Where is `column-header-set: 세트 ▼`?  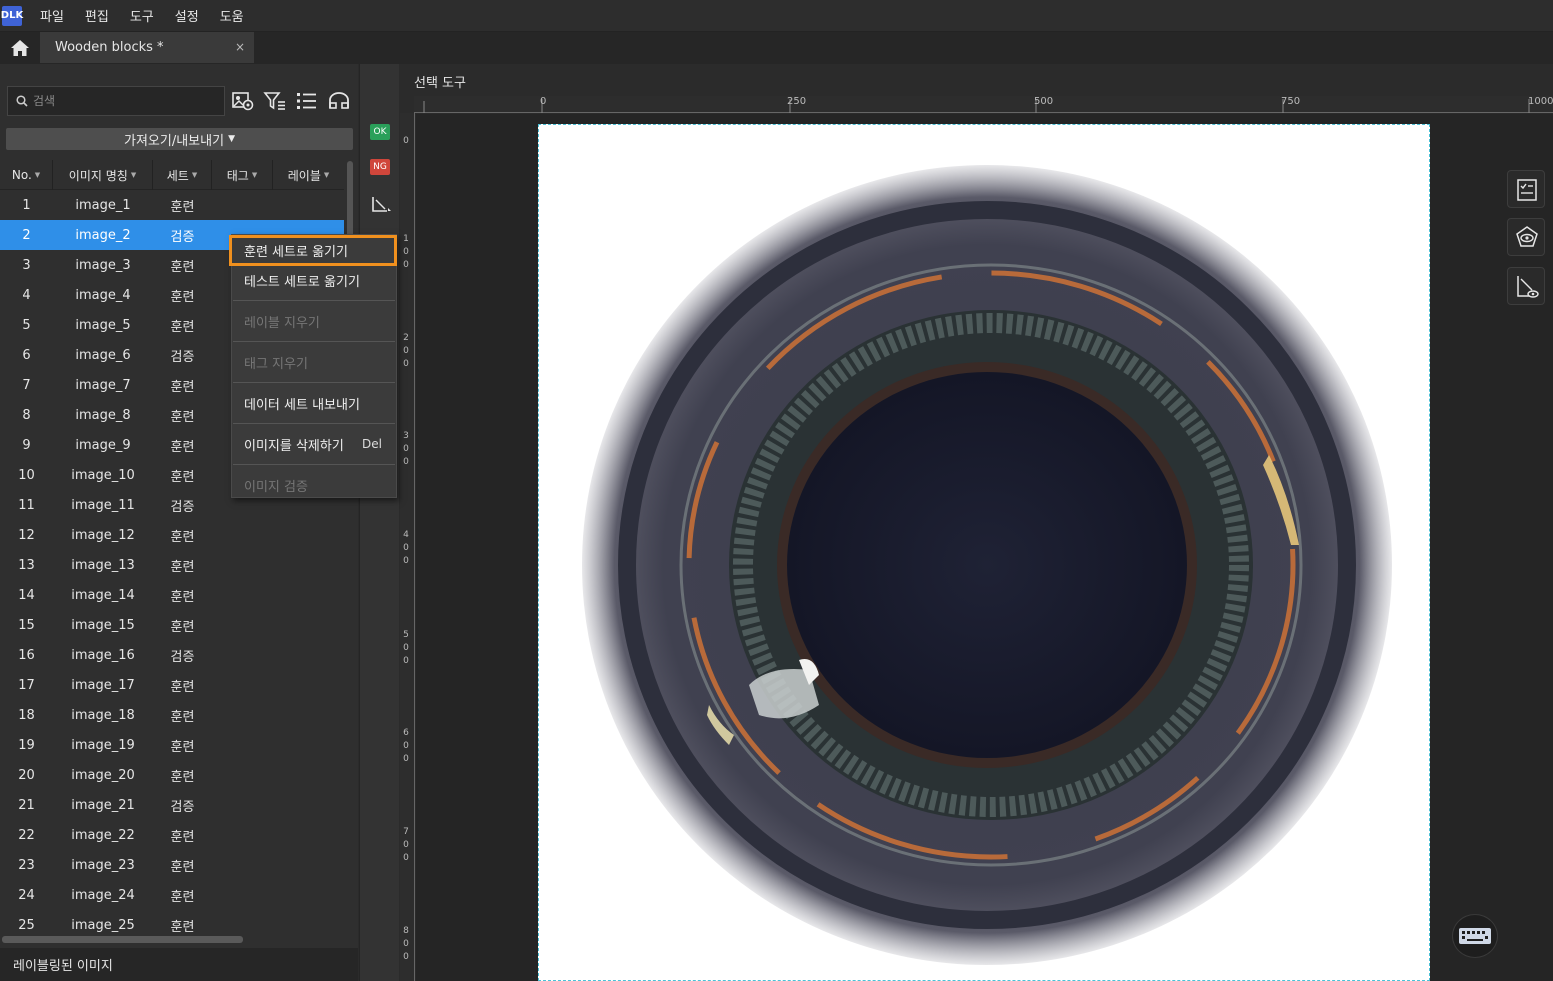 column-header-set: 세트 ▼ is located at coordinates (182, 175).